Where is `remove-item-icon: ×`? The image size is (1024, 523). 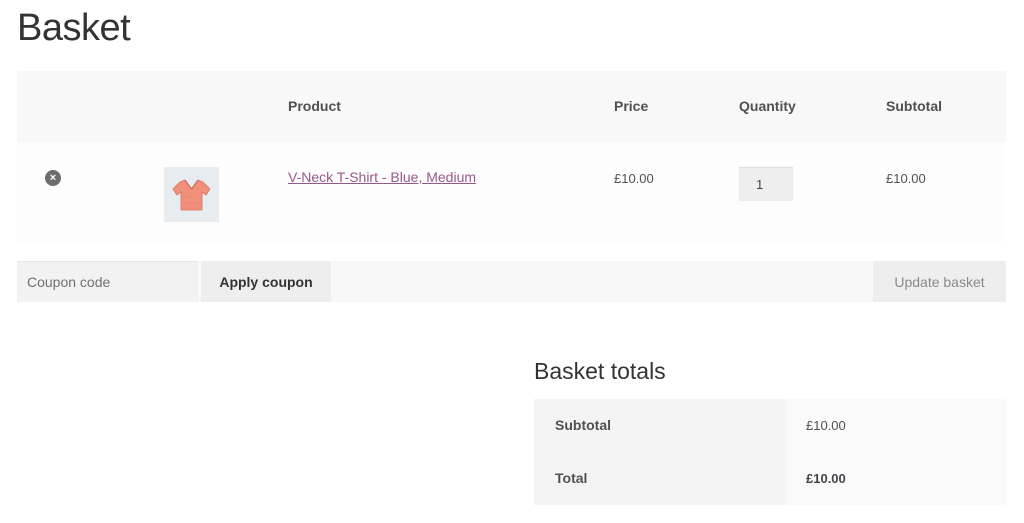
remove-item-icon: × is located at coordinates (53, 178).